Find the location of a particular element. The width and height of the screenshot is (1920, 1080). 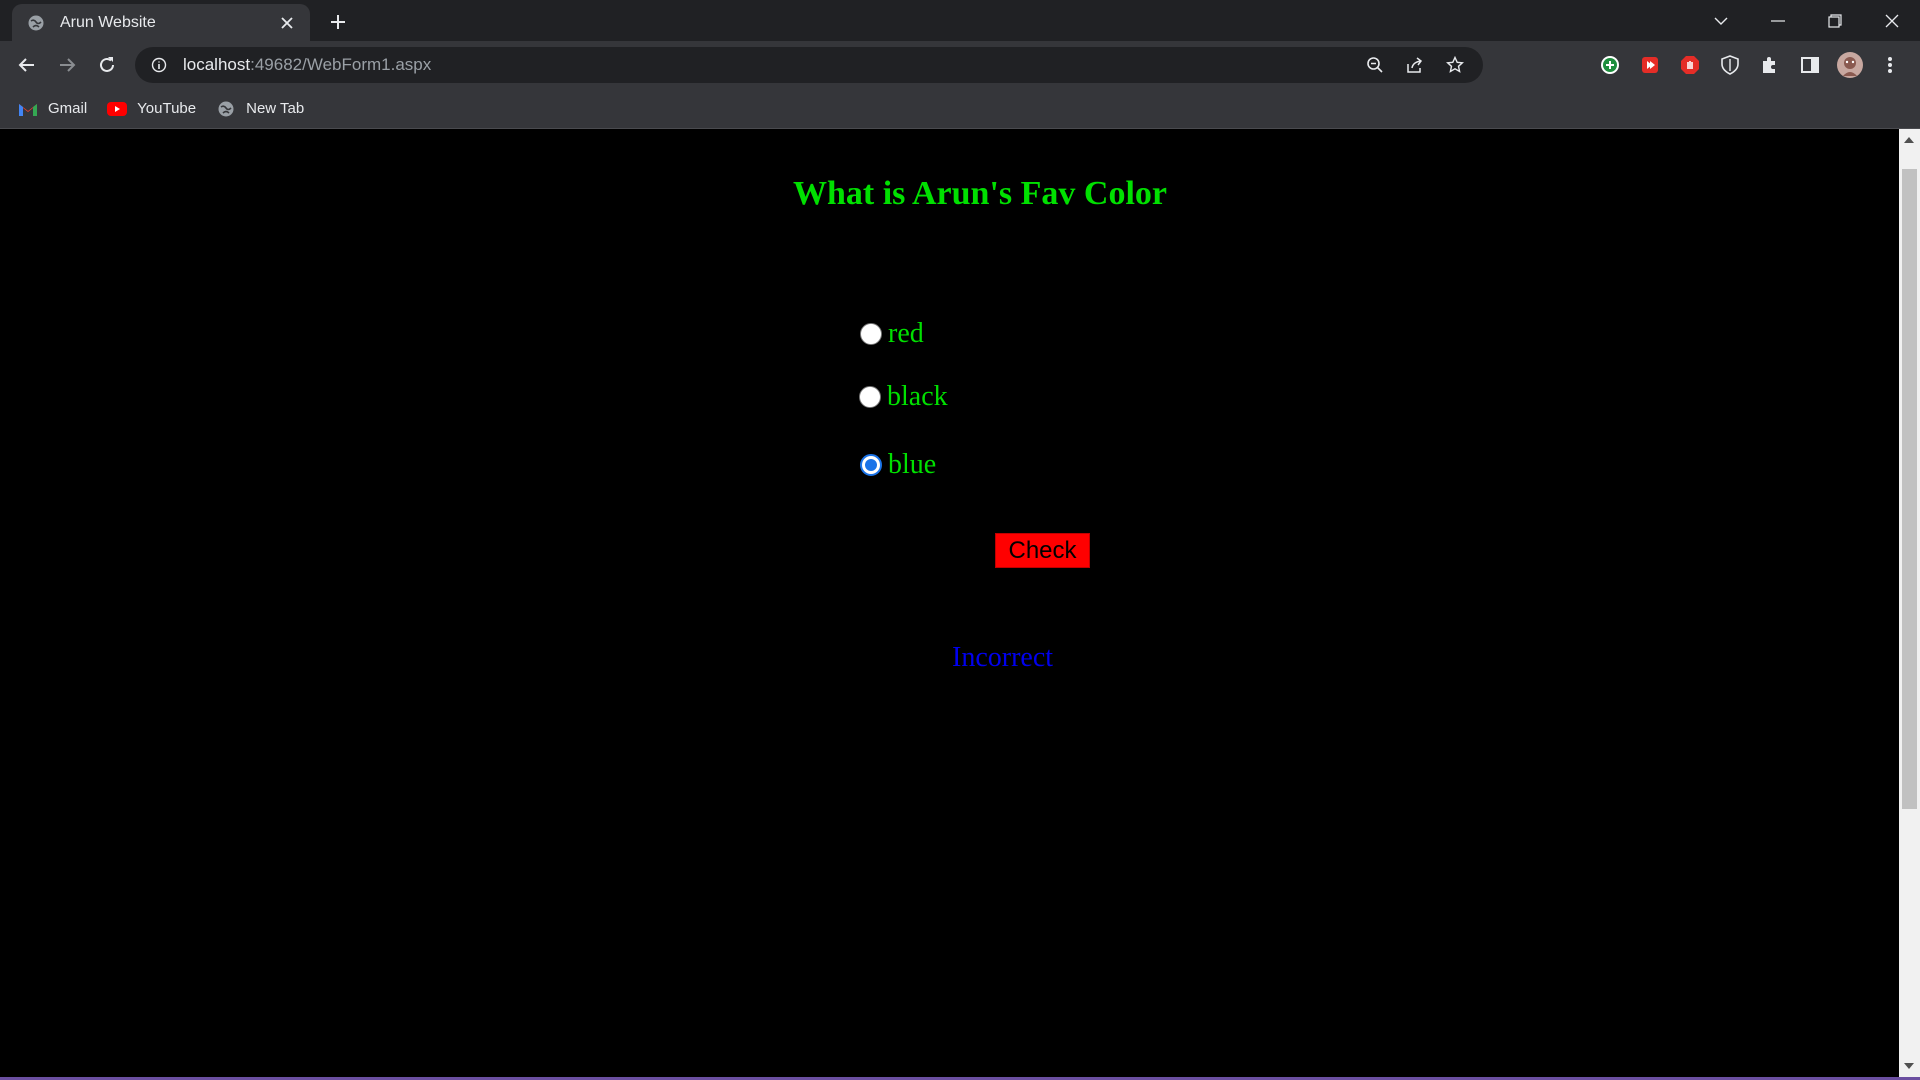

tab-title: Arun Website is located at coordinates (108, 22).